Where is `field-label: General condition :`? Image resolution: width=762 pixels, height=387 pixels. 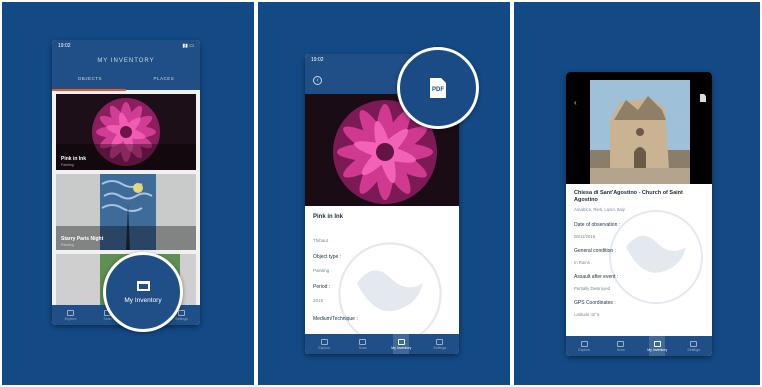
field-label: General condition : is located at coordinates (595, 251).